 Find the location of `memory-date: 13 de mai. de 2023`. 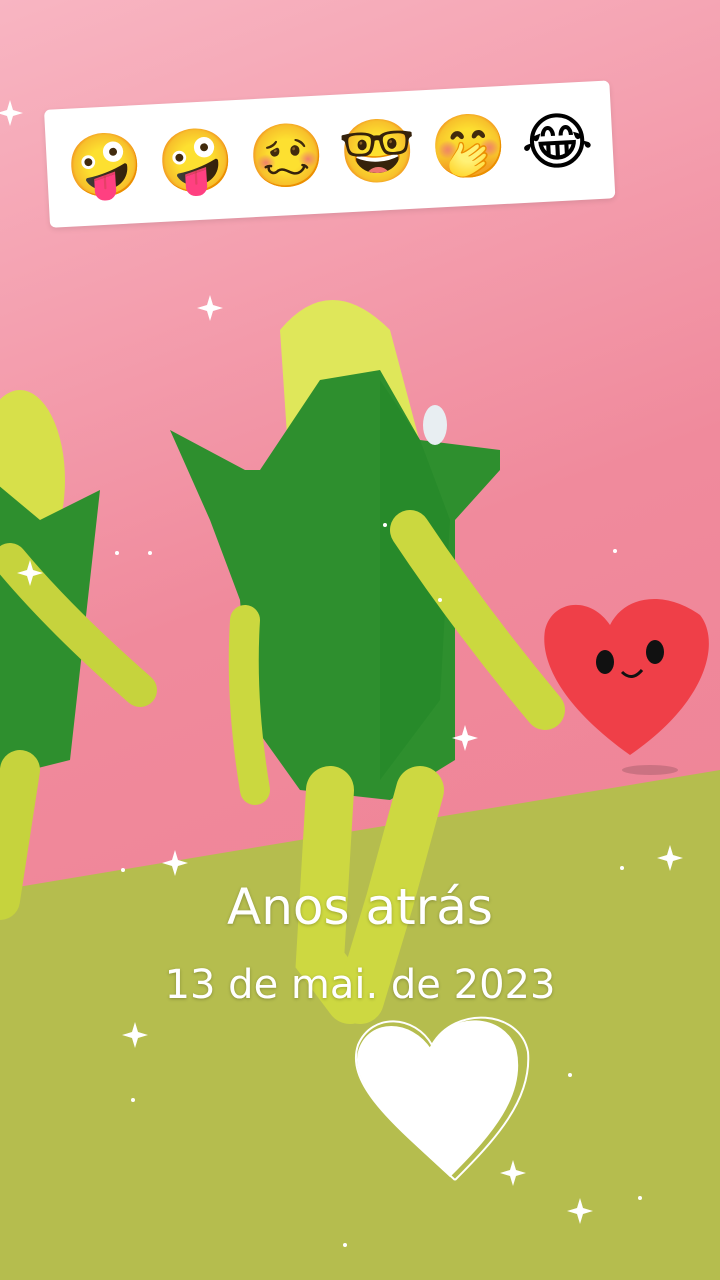

memory-date: 13 de mai. de 2023 is located at coordinates (360, 985).